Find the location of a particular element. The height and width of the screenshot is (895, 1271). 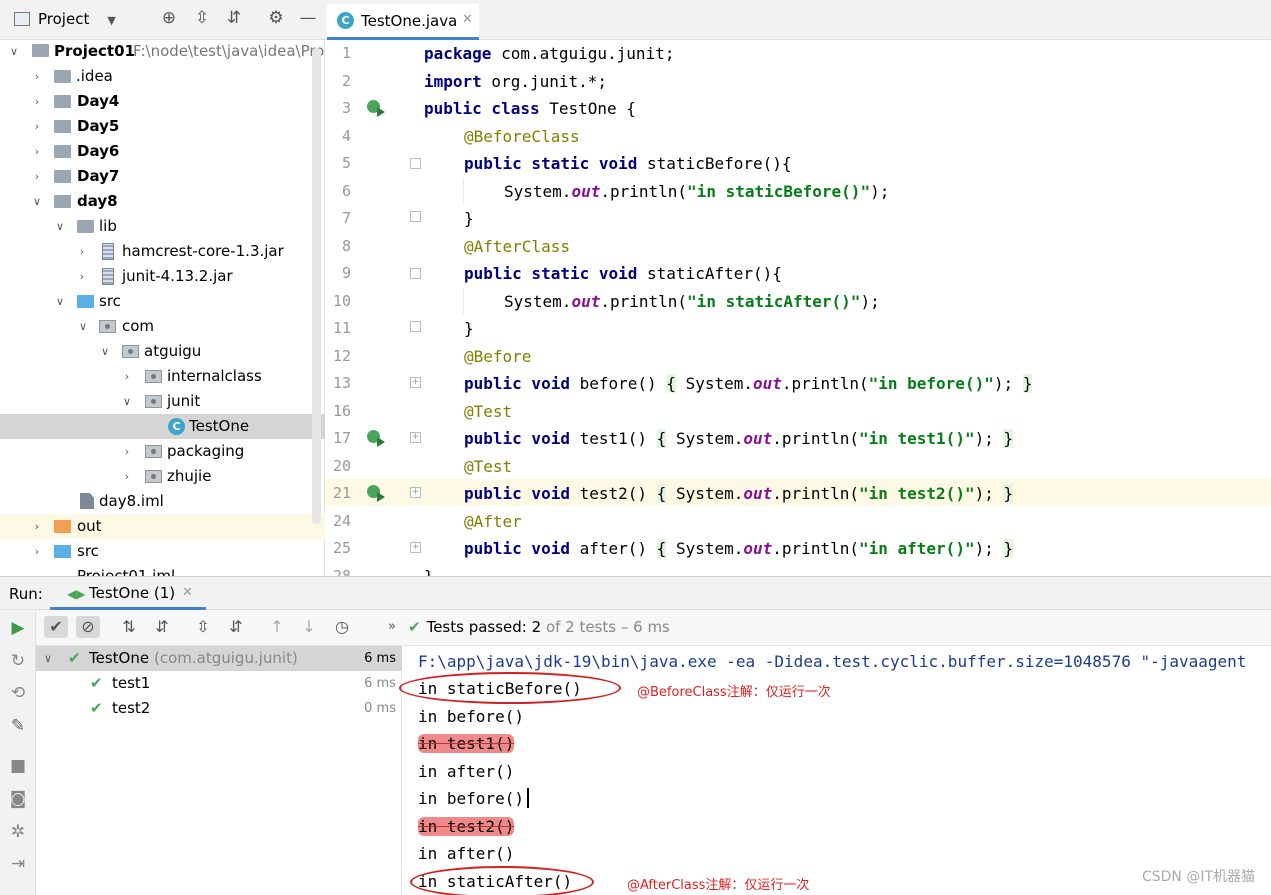

test-name: test2 is located at coordinates (131, 708).